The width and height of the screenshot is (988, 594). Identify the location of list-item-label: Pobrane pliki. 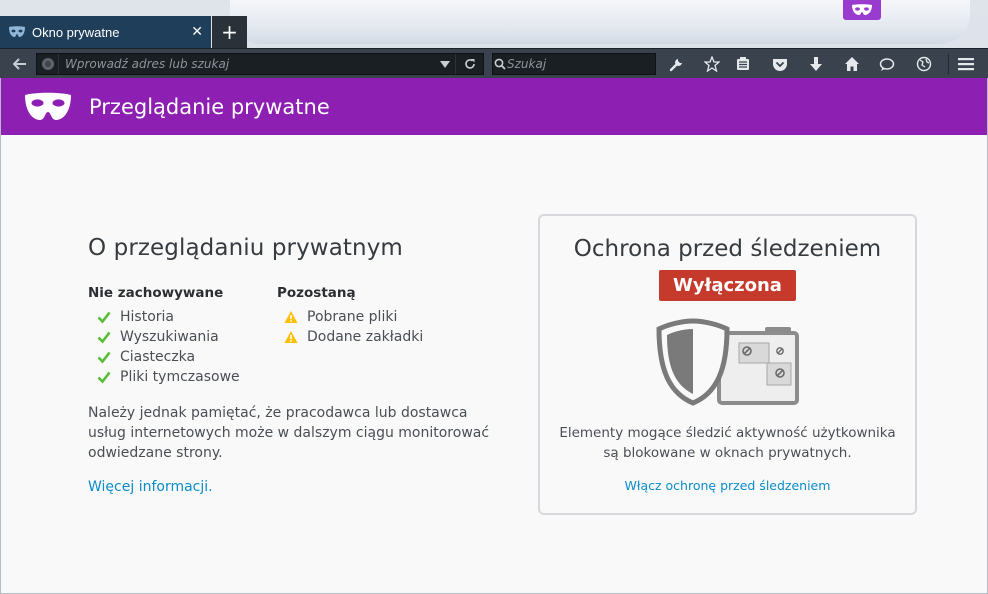
(352, 317).